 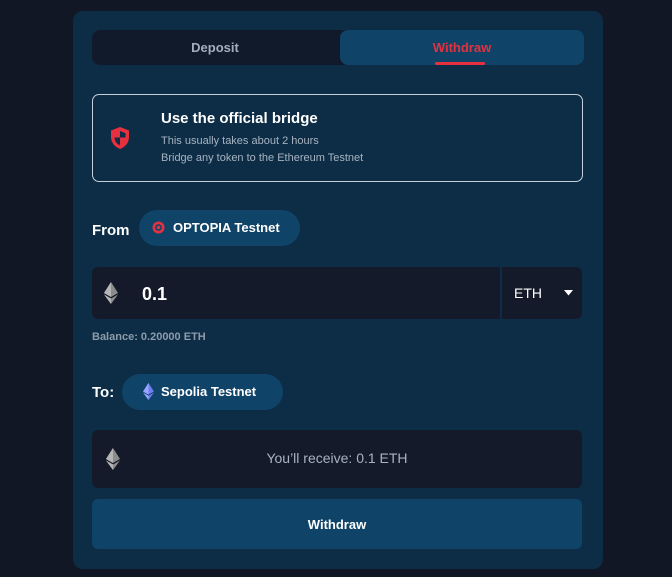 I want to click on tab-withdraw-label: Withdraw, so click(x=462, y=47).